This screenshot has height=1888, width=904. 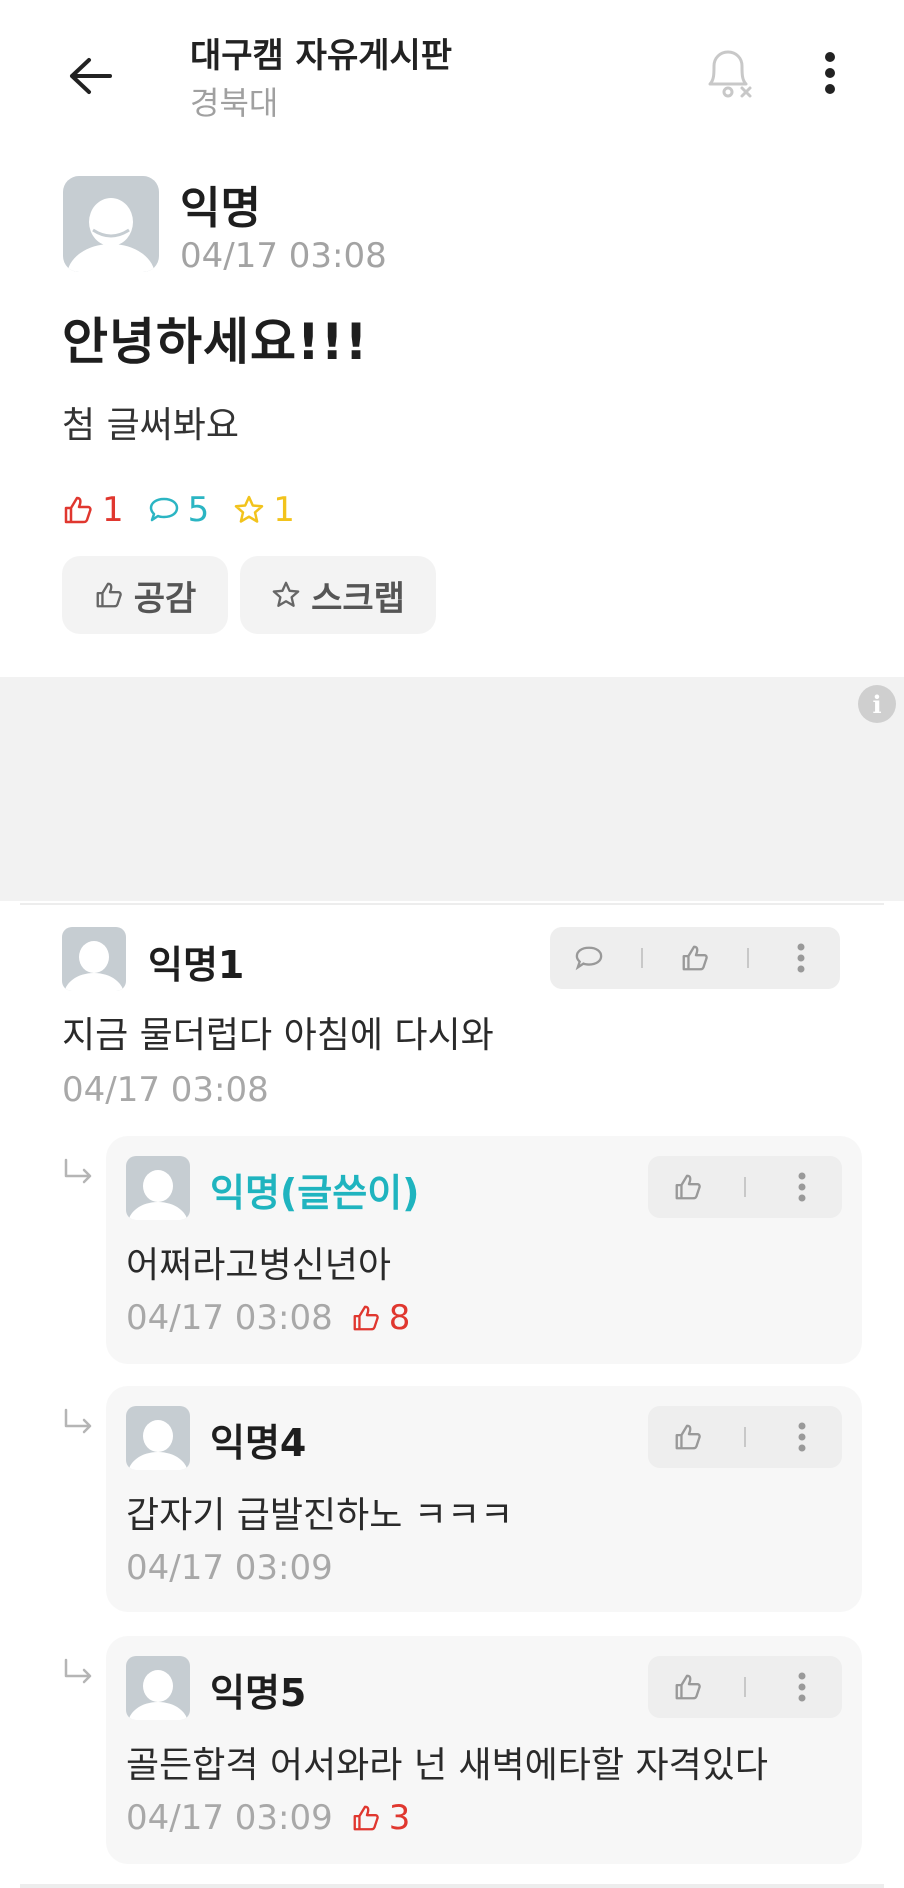 I want to click on scrap-stat: 1, so click(x=264, y=510).